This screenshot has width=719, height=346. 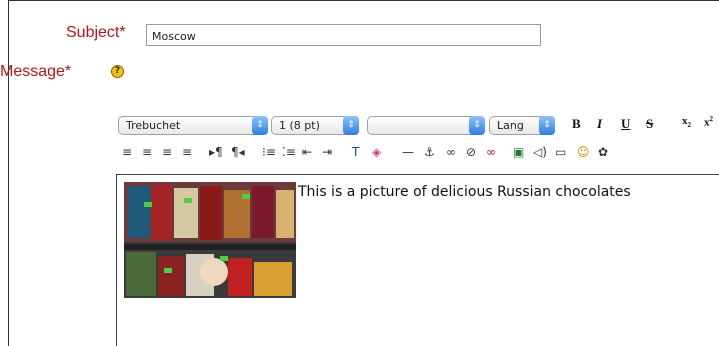 I want to click on indent-icon: ⇥, so click(x=327, y=153).